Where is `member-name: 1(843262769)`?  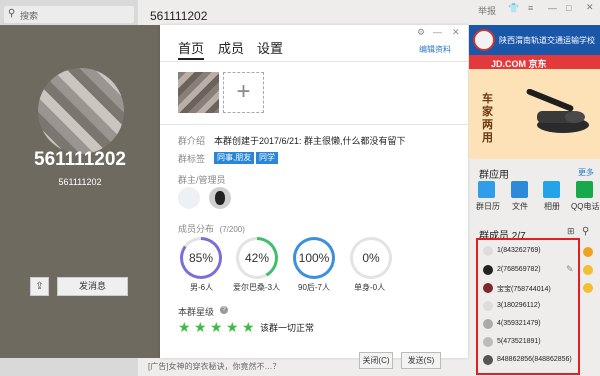
member-name: 1(843262769) is located at coordinates (519, 250).